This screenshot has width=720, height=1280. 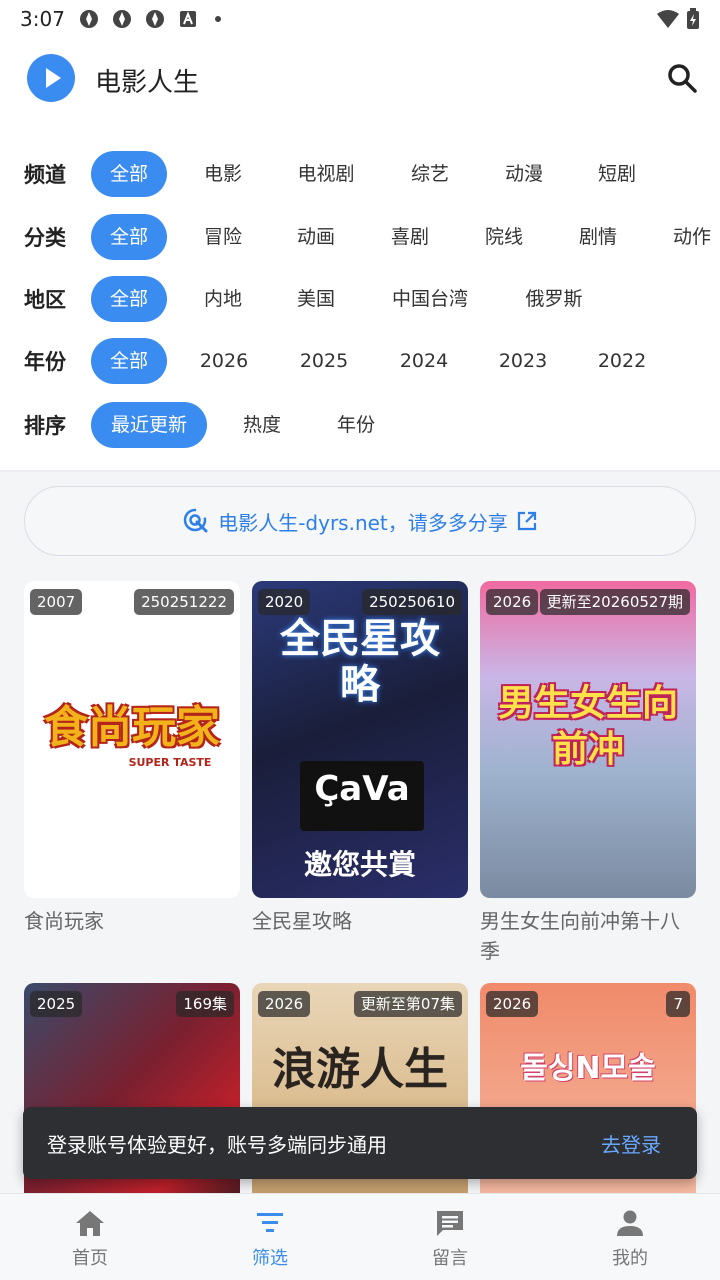 What do you see at coordinates (45, 300) in the screenshot?
I see `filter-label: 地区` at bounding box center [45, 300].